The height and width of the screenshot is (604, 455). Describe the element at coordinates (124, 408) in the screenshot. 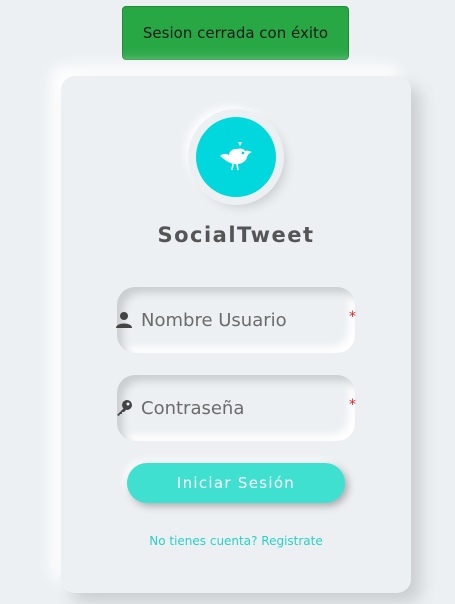

I see `key-icon` at that location.